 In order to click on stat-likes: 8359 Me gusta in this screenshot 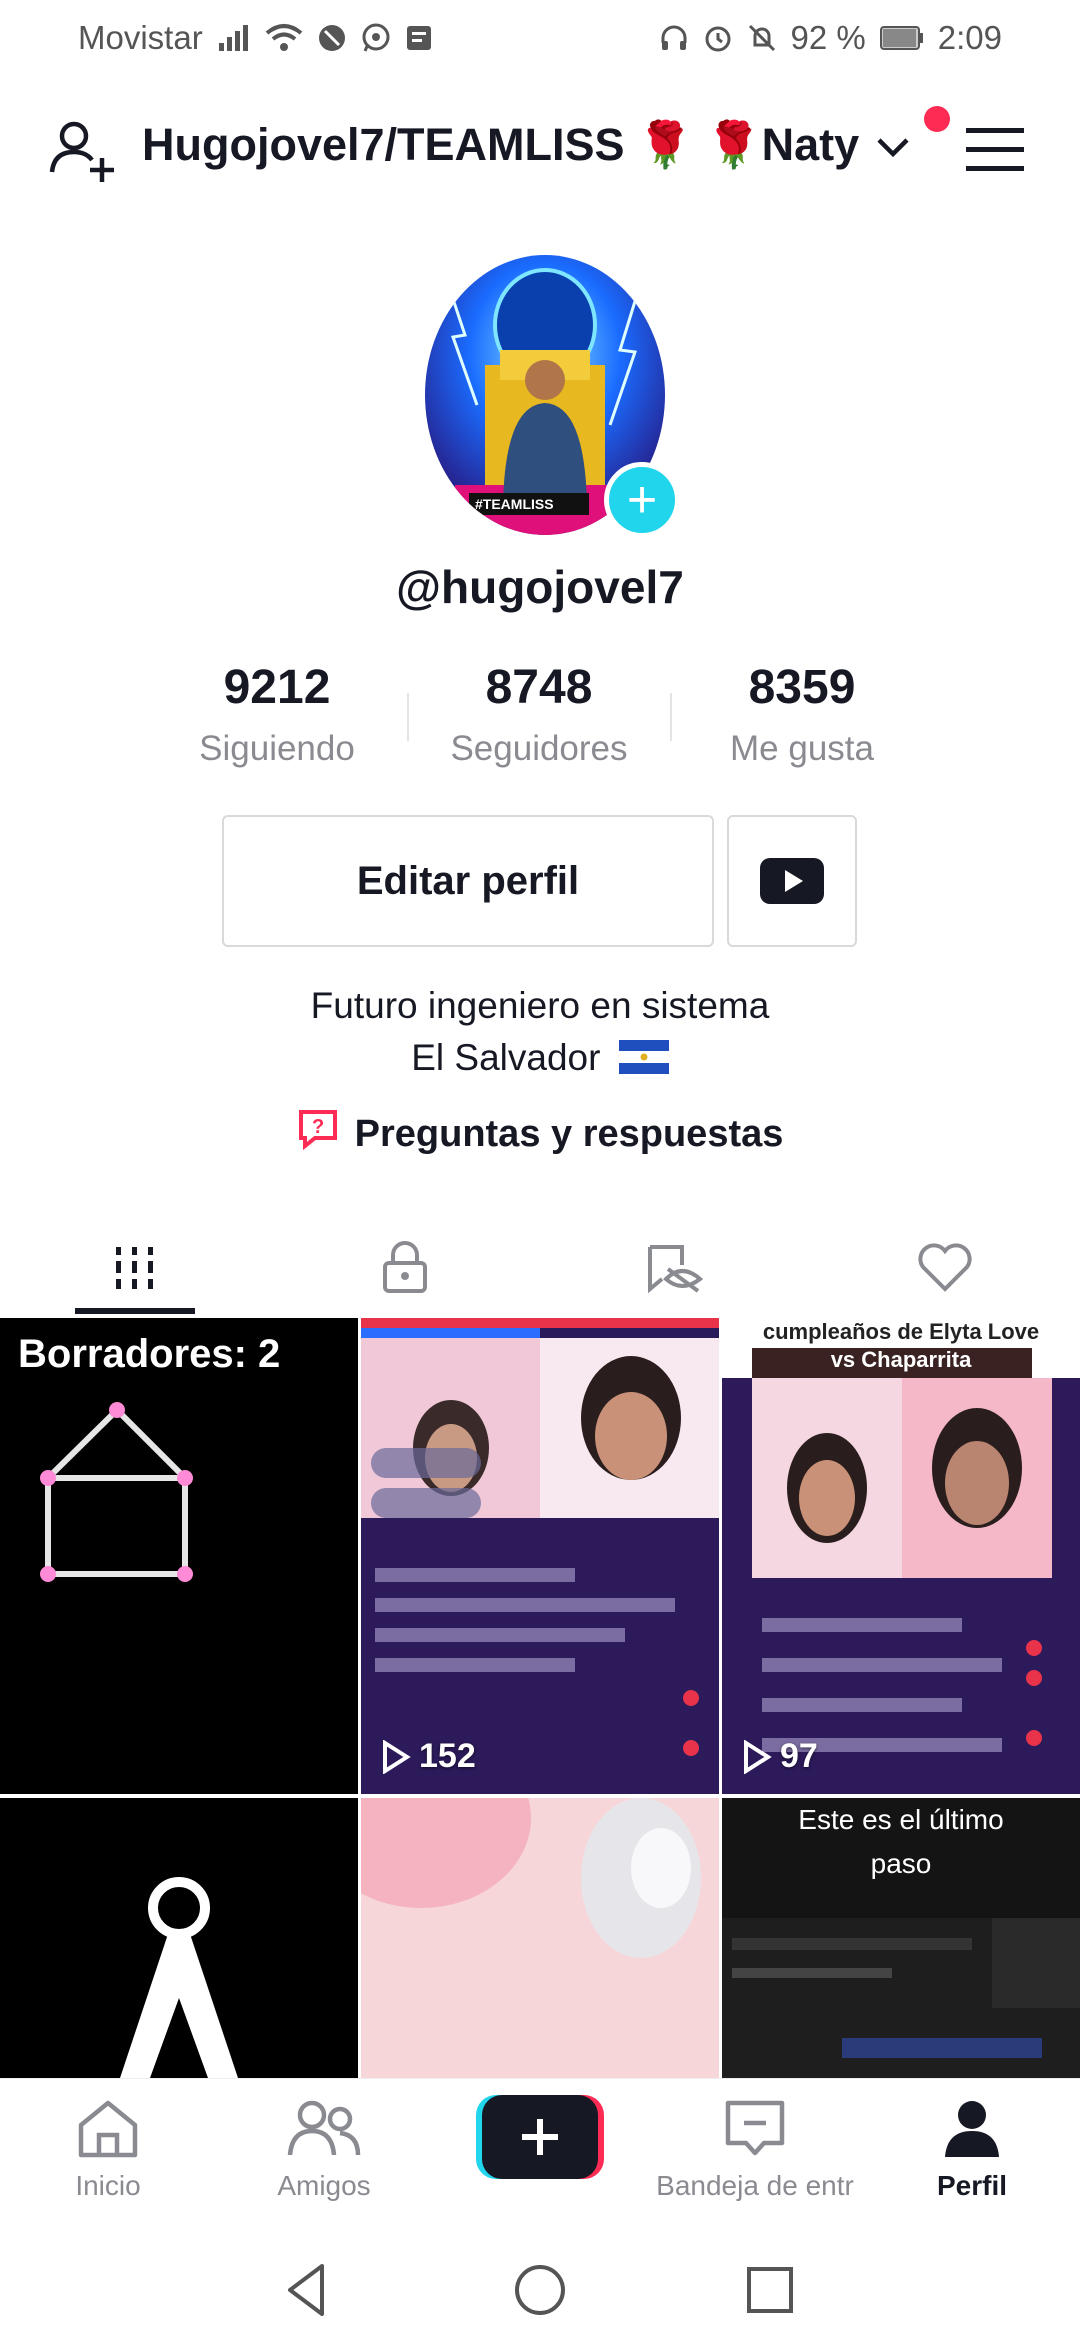, I will do `click(802, 712)`.